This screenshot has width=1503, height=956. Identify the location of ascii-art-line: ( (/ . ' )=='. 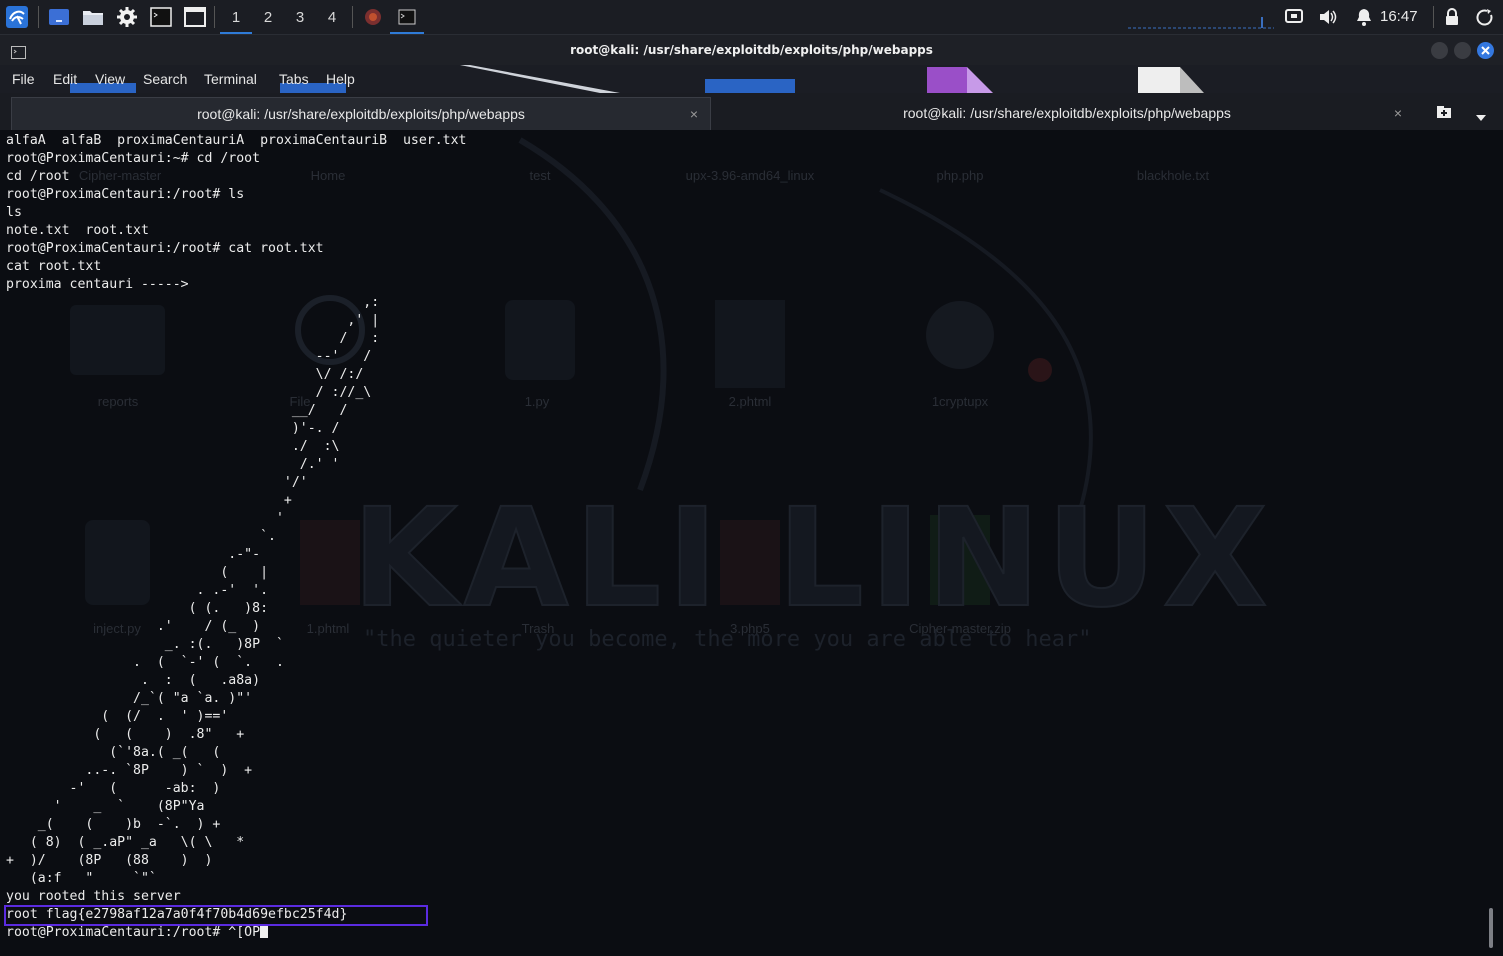
(117, 716).